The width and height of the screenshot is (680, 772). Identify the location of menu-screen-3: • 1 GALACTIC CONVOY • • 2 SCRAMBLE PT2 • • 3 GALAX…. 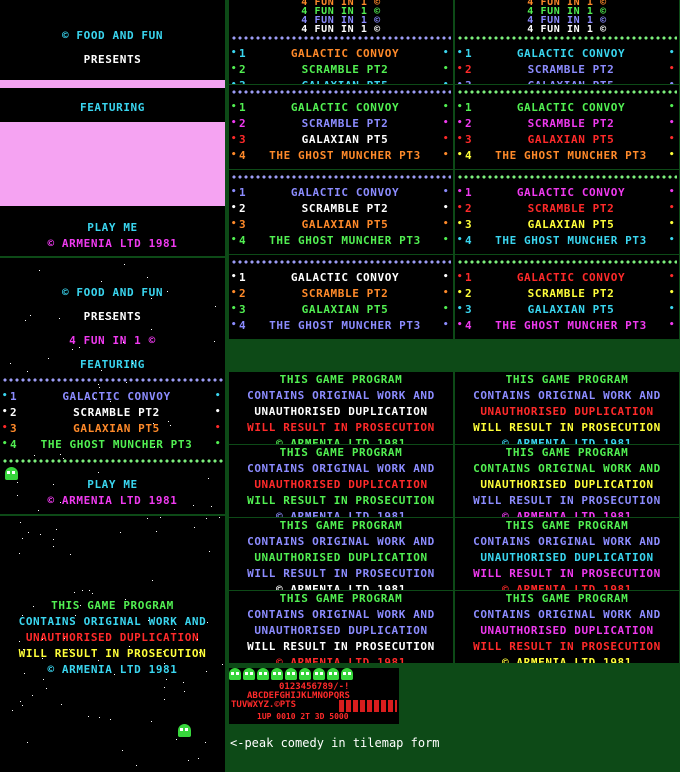
(341, 127).